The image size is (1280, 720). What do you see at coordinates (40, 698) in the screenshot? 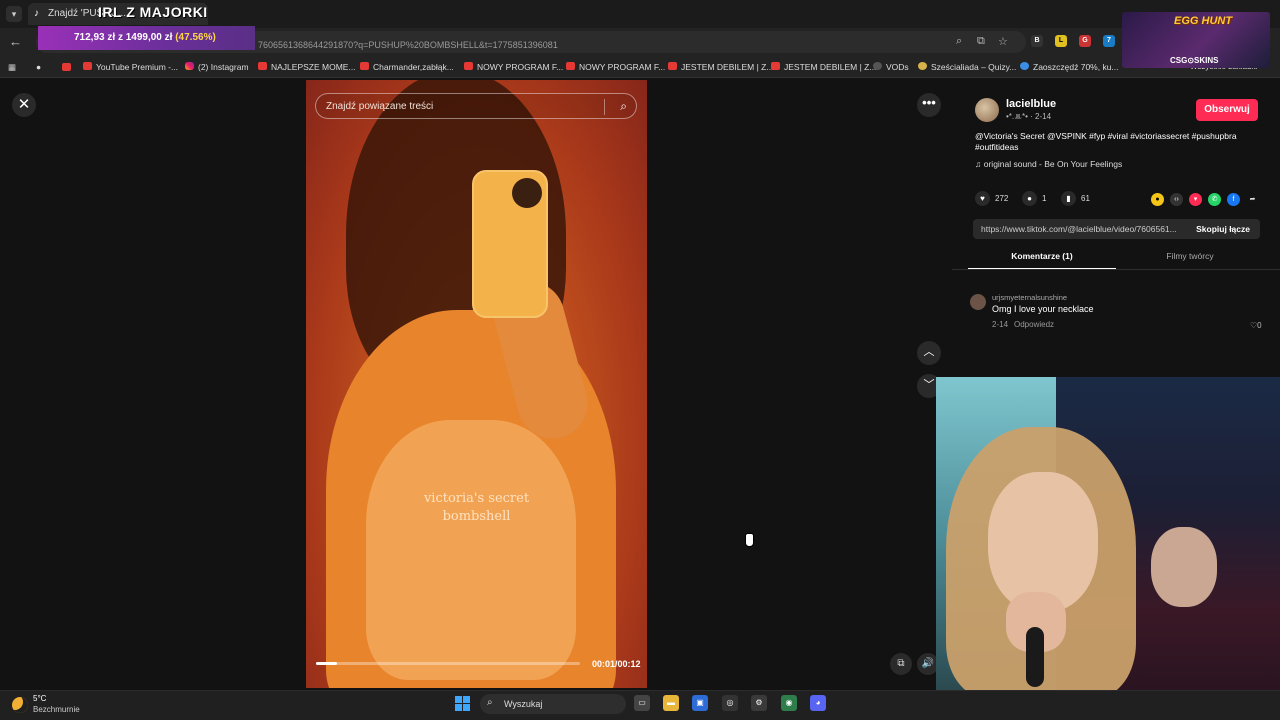
I see `weather-temp: 5°C` at bounding box center [40, 698].